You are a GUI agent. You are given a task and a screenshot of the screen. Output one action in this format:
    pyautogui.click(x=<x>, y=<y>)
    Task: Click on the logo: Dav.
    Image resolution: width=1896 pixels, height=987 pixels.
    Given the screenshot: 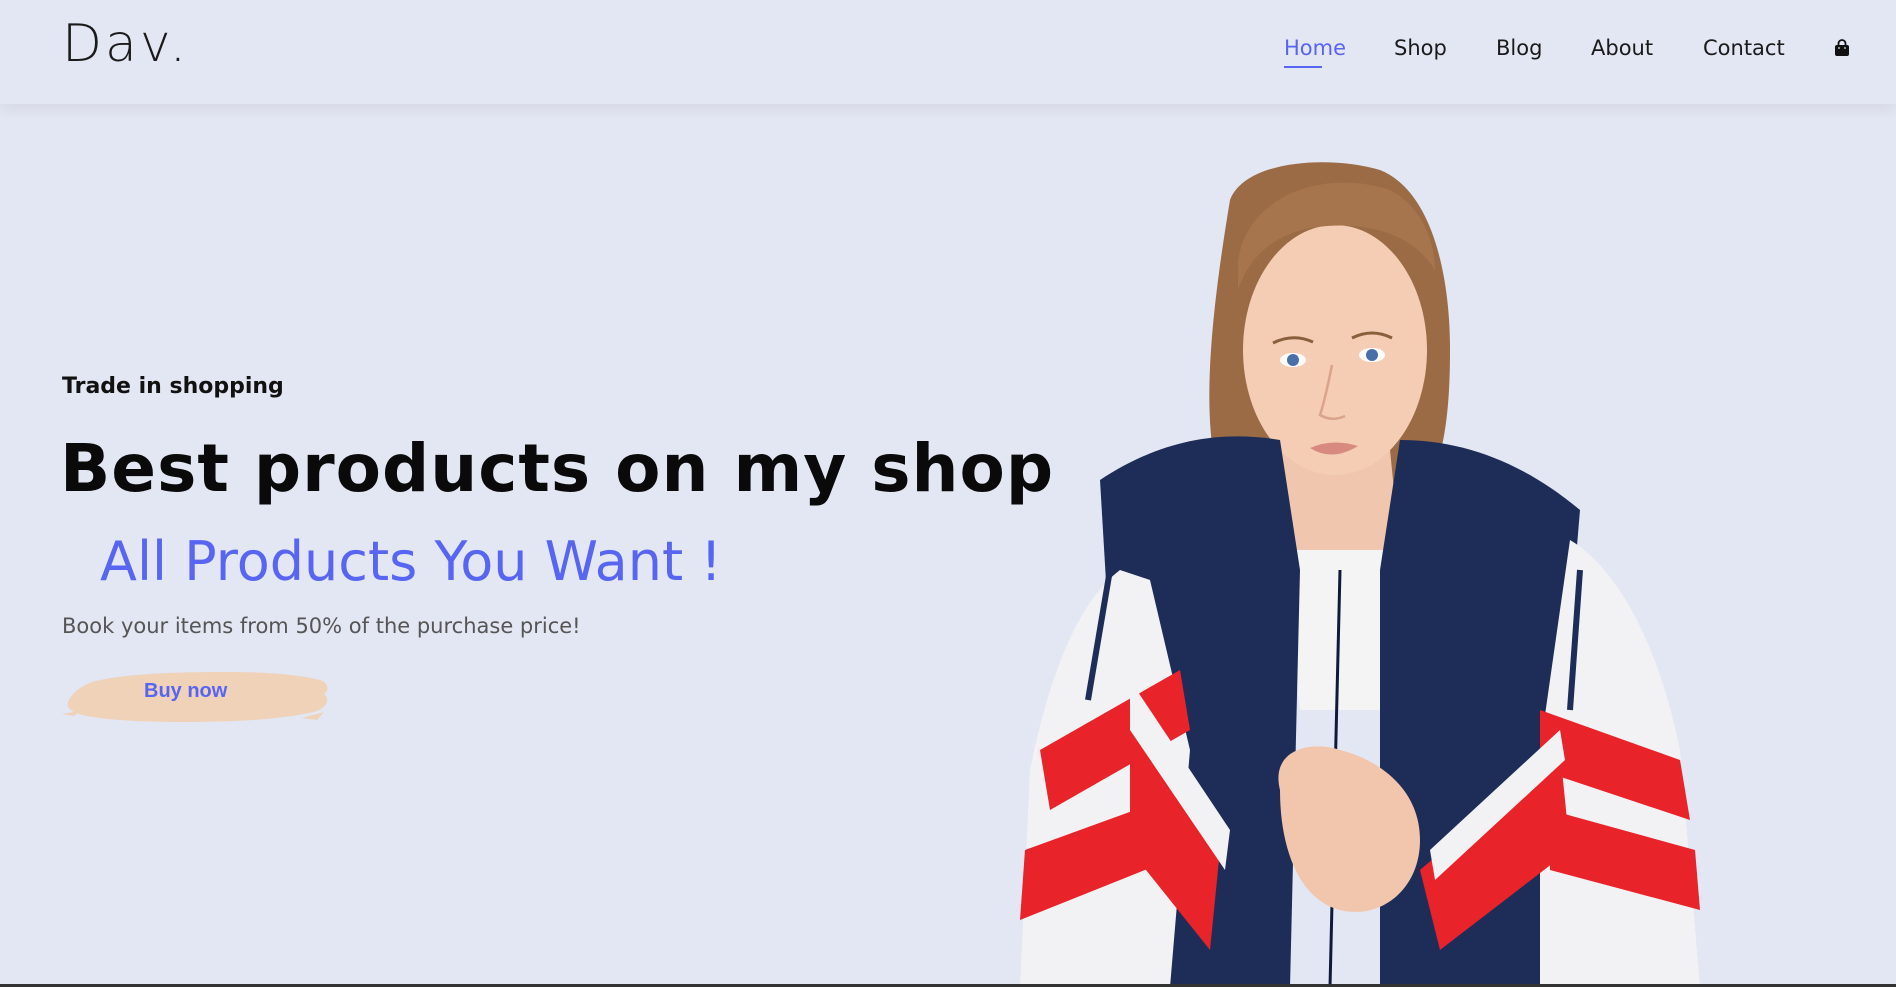 What is the action you would take?
    pyautogui.click(x=125, y=44)
    